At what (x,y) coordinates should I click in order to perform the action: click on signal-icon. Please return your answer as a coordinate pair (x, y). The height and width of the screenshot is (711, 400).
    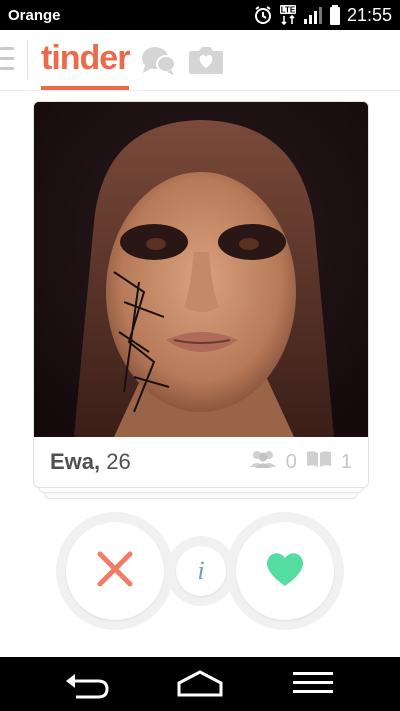
    Looking at the image, I should click on (313, 15).